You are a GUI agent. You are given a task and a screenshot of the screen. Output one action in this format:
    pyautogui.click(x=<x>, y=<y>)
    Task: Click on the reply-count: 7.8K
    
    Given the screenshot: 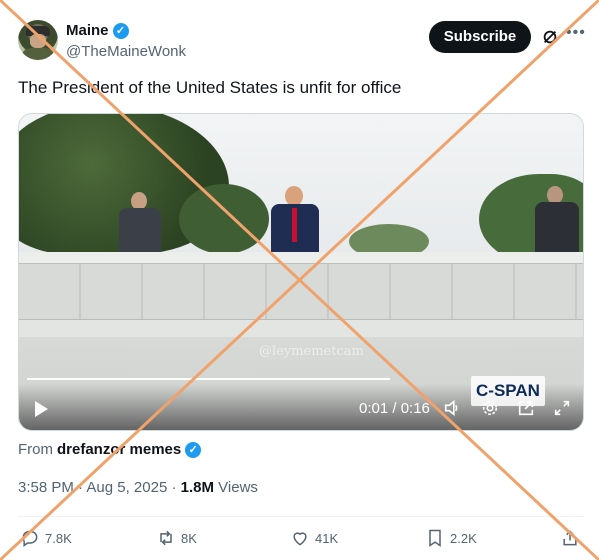 What is the action you would take?
    pyautogui.click(x=58, y=538)
    